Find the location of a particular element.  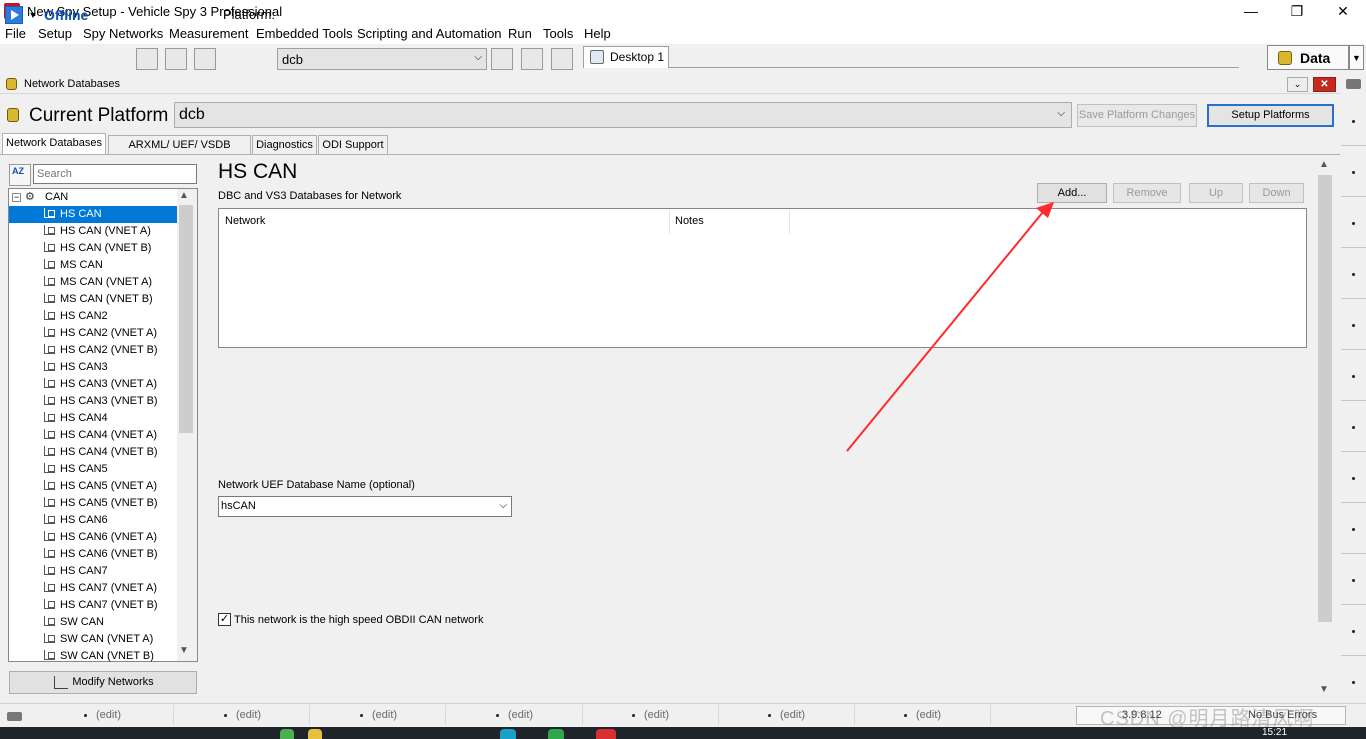

taskbar-vehiclespy-icon is located at coordinates (606, 734).